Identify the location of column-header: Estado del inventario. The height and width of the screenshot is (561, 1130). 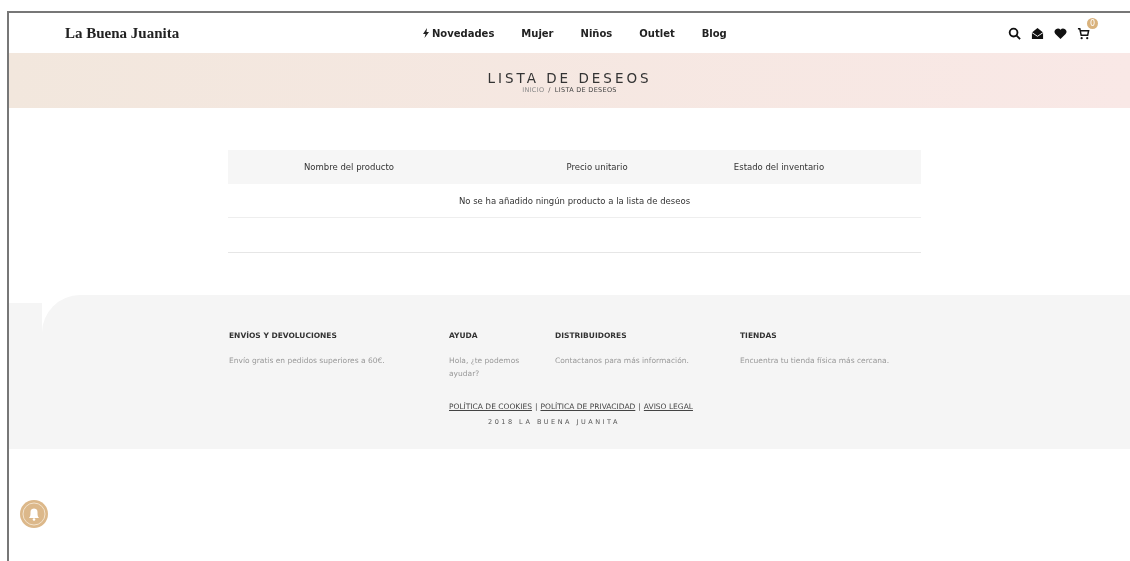
(779, 167).